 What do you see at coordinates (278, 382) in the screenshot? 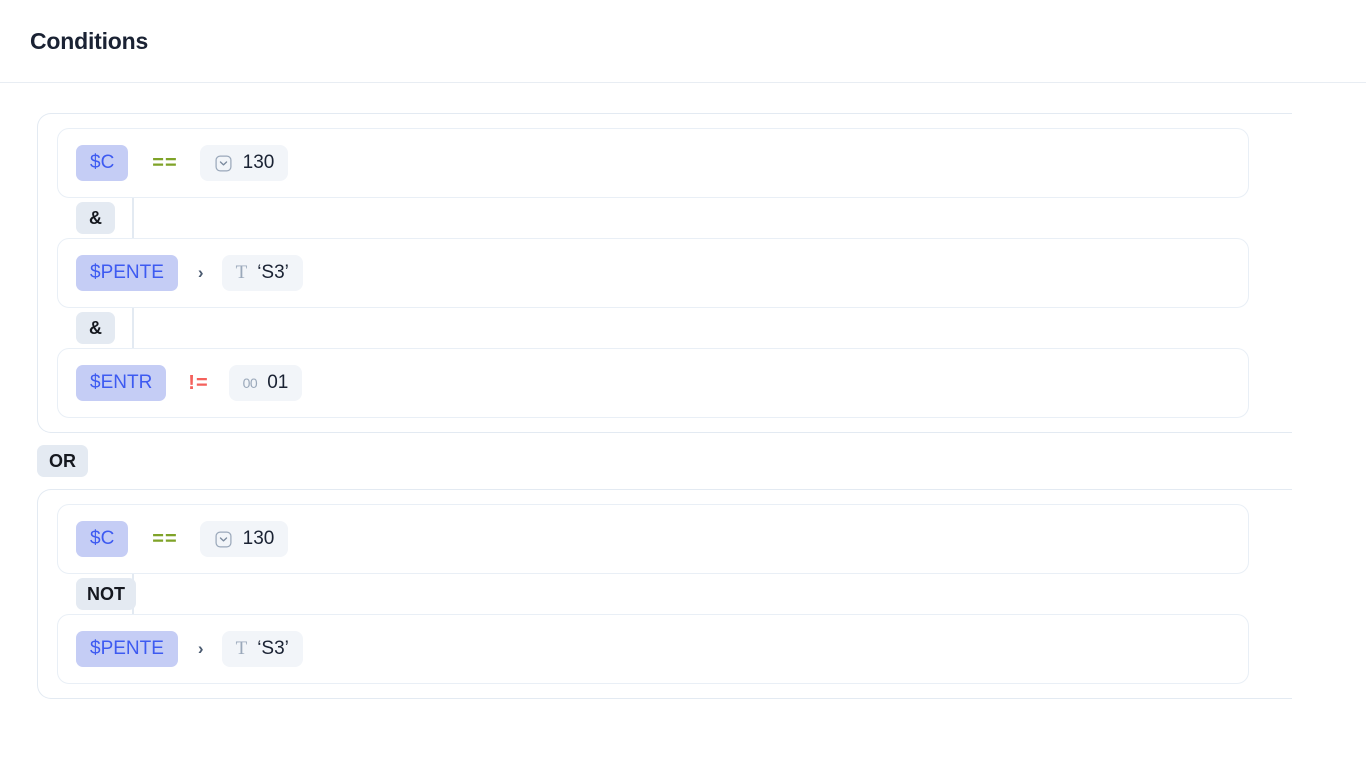
I see `value-text: 01` at bounding box center [278, 382].